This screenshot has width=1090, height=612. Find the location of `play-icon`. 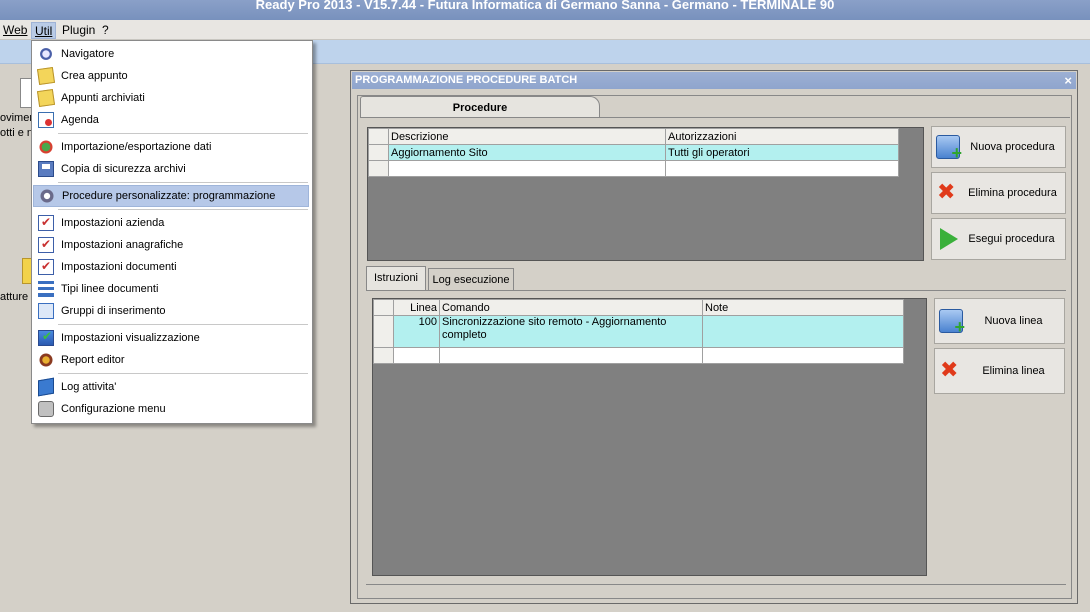

play-icon is located at coordinates (949, 239).